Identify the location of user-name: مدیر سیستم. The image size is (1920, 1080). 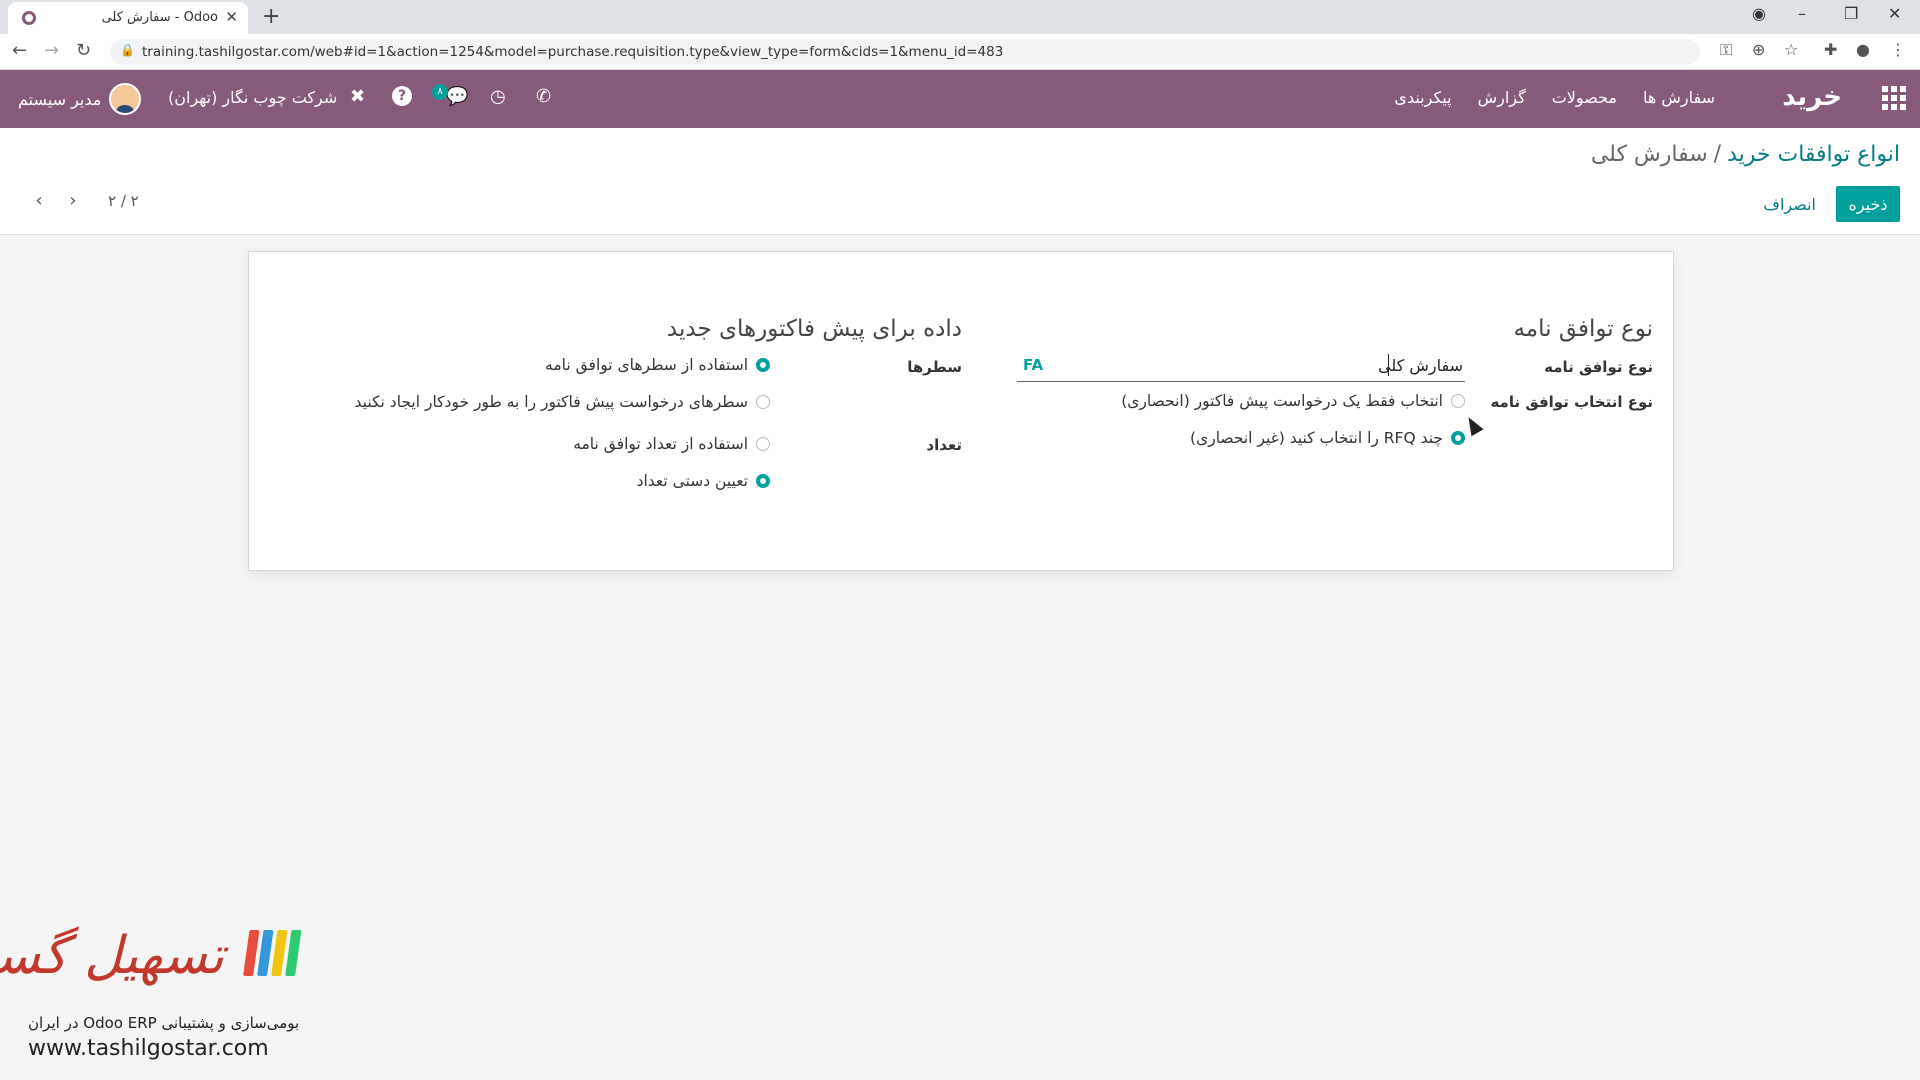
(60, 99).